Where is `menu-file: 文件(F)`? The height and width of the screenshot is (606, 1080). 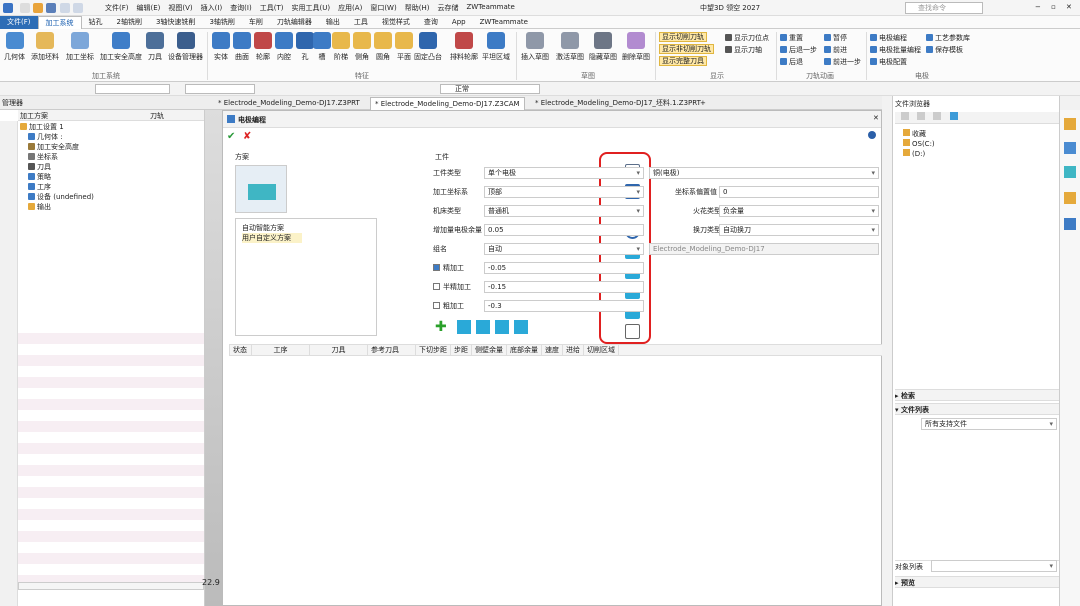 menu-file: 文件(F) is located at coordinates (117, 8).